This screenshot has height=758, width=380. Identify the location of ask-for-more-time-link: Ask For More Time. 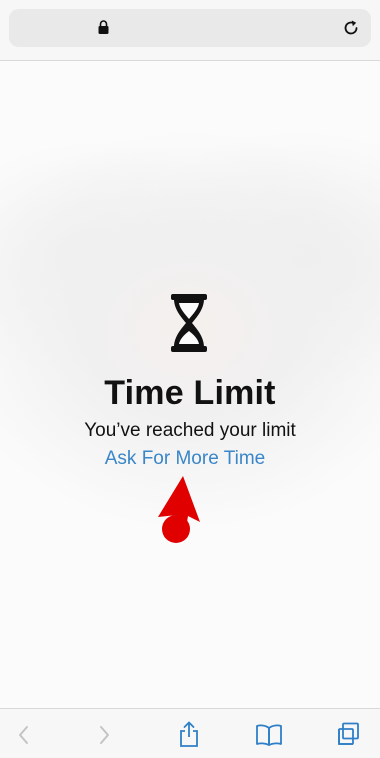
(185, 459).